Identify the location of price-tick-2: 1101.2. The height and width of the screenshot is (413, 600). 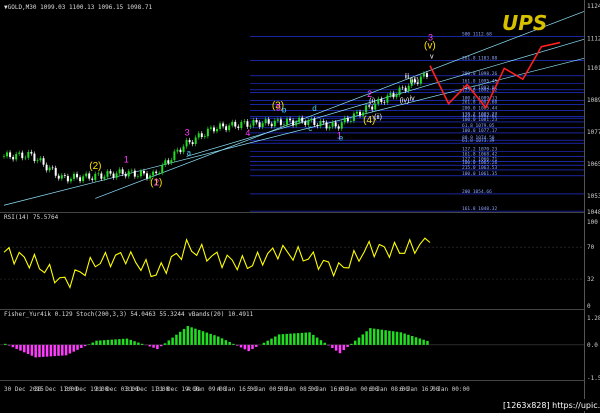
(593, 68).